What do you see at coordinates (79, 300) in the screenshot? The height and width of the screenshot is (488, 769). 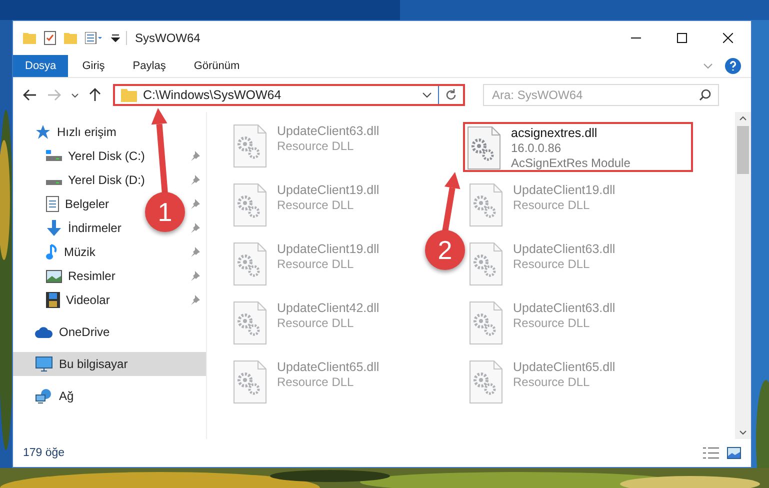 I see `nav-item: Videolar` at bounding box center [79, 300].